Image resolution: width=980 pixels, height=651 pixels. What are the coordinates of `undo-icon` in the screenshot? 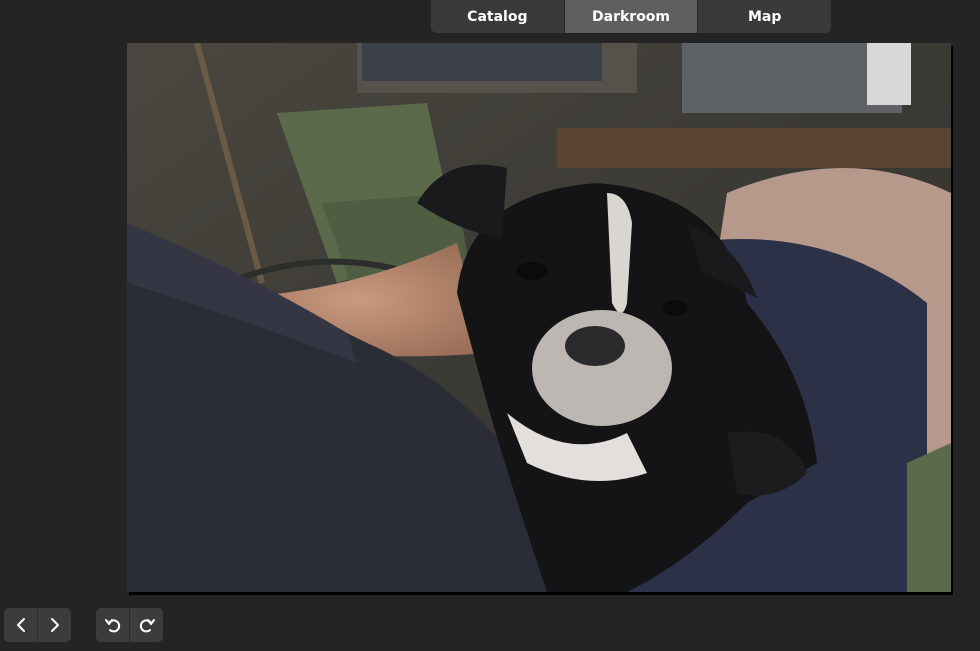 It's located at (112, 626).